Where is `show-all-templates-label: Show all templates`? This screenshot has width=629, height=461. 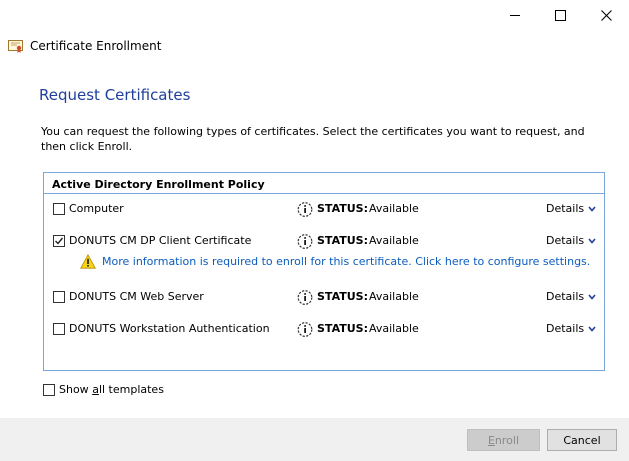 show-all-templates-label: Show all templates is located at coordinates (111, 389).